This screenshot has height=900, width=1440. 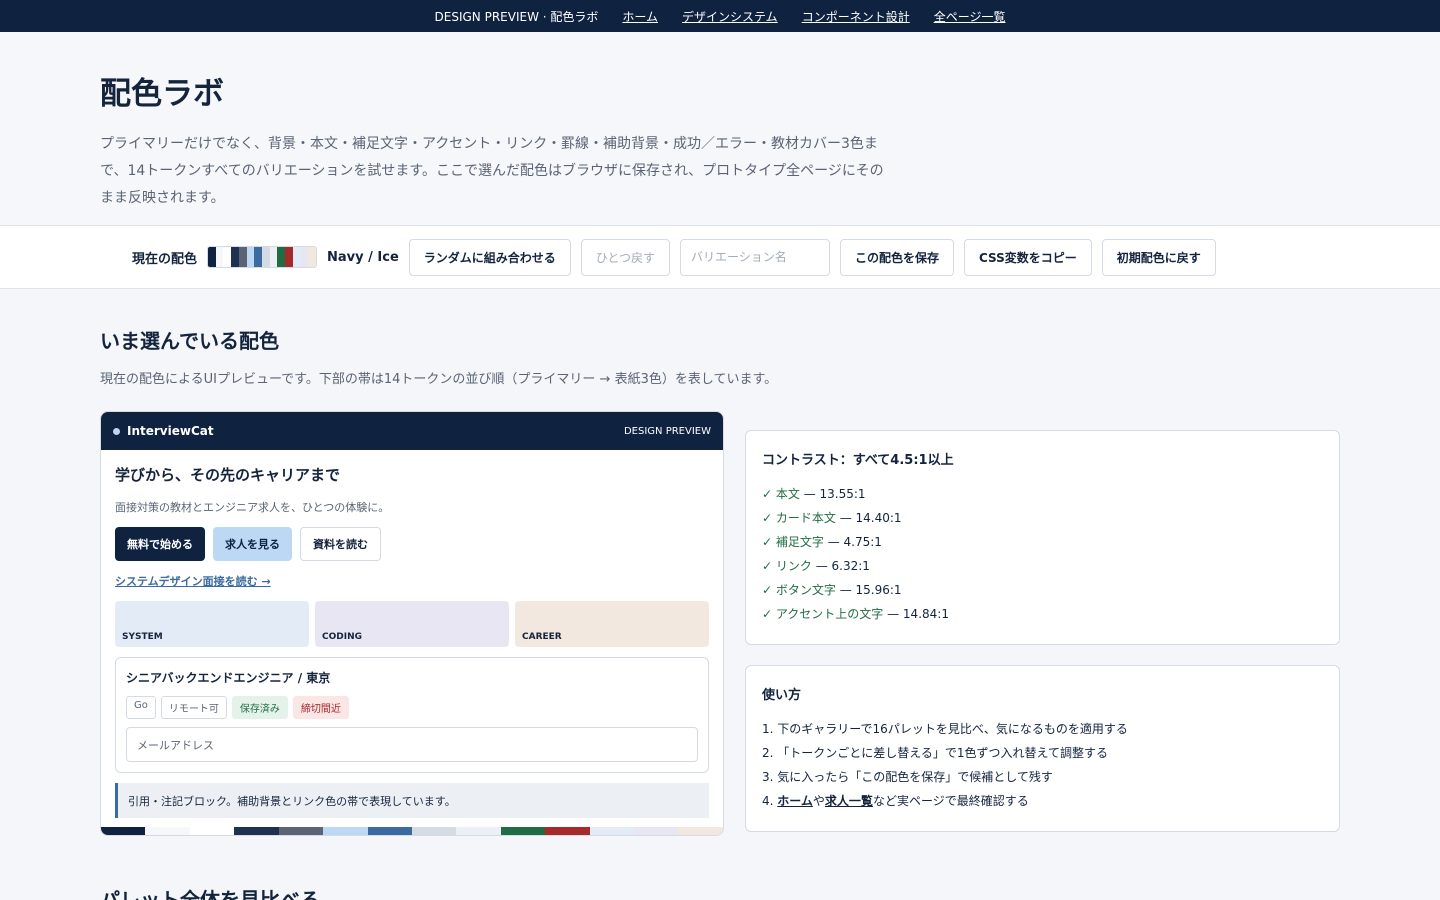 I want to click on chip-saved: 保存済み, so click(x=259, y=707).